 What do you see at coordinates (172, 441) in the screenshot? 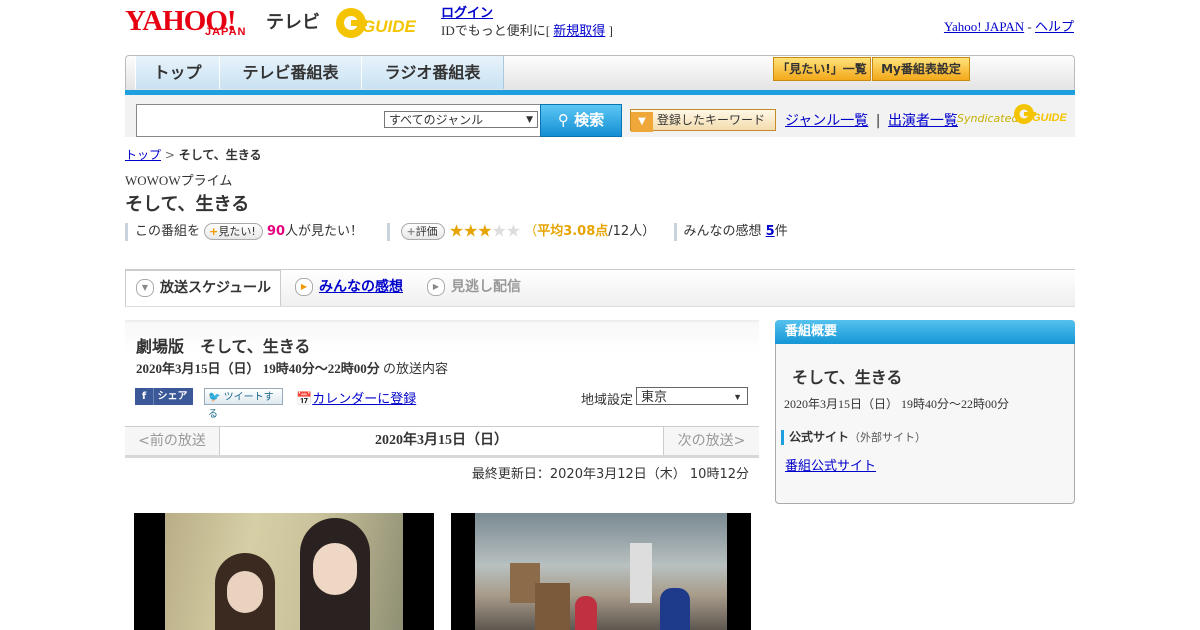
I see `prev-broadcast-button: <前の放送` at bounding box center [172, 441].